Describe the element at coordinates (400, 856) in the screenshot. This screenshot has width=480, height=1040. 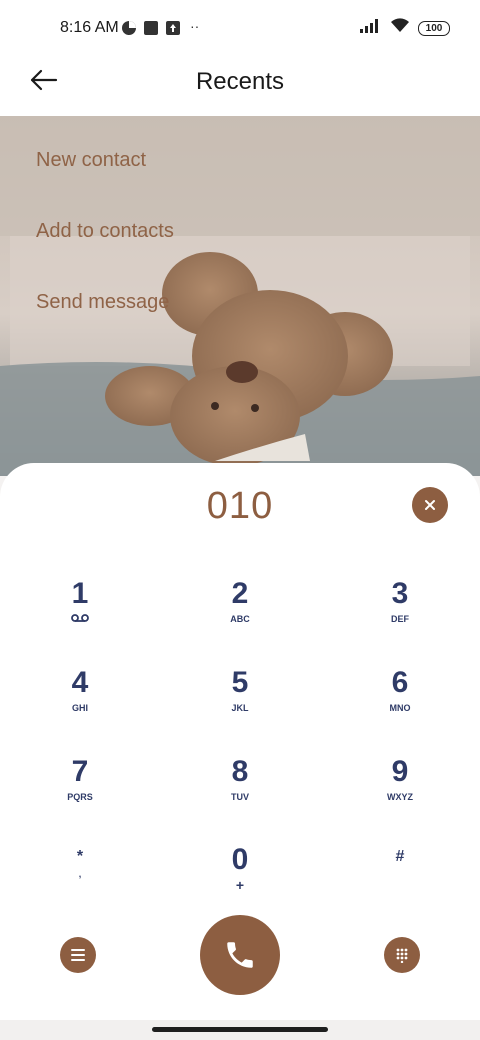
I see `key-digit: #` at that location.